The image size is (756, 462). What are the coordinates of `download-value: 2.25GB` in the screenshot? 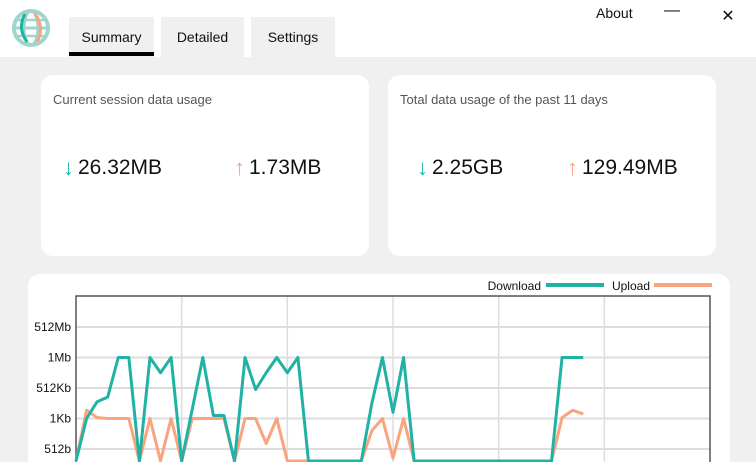 It's located at (468, 167).